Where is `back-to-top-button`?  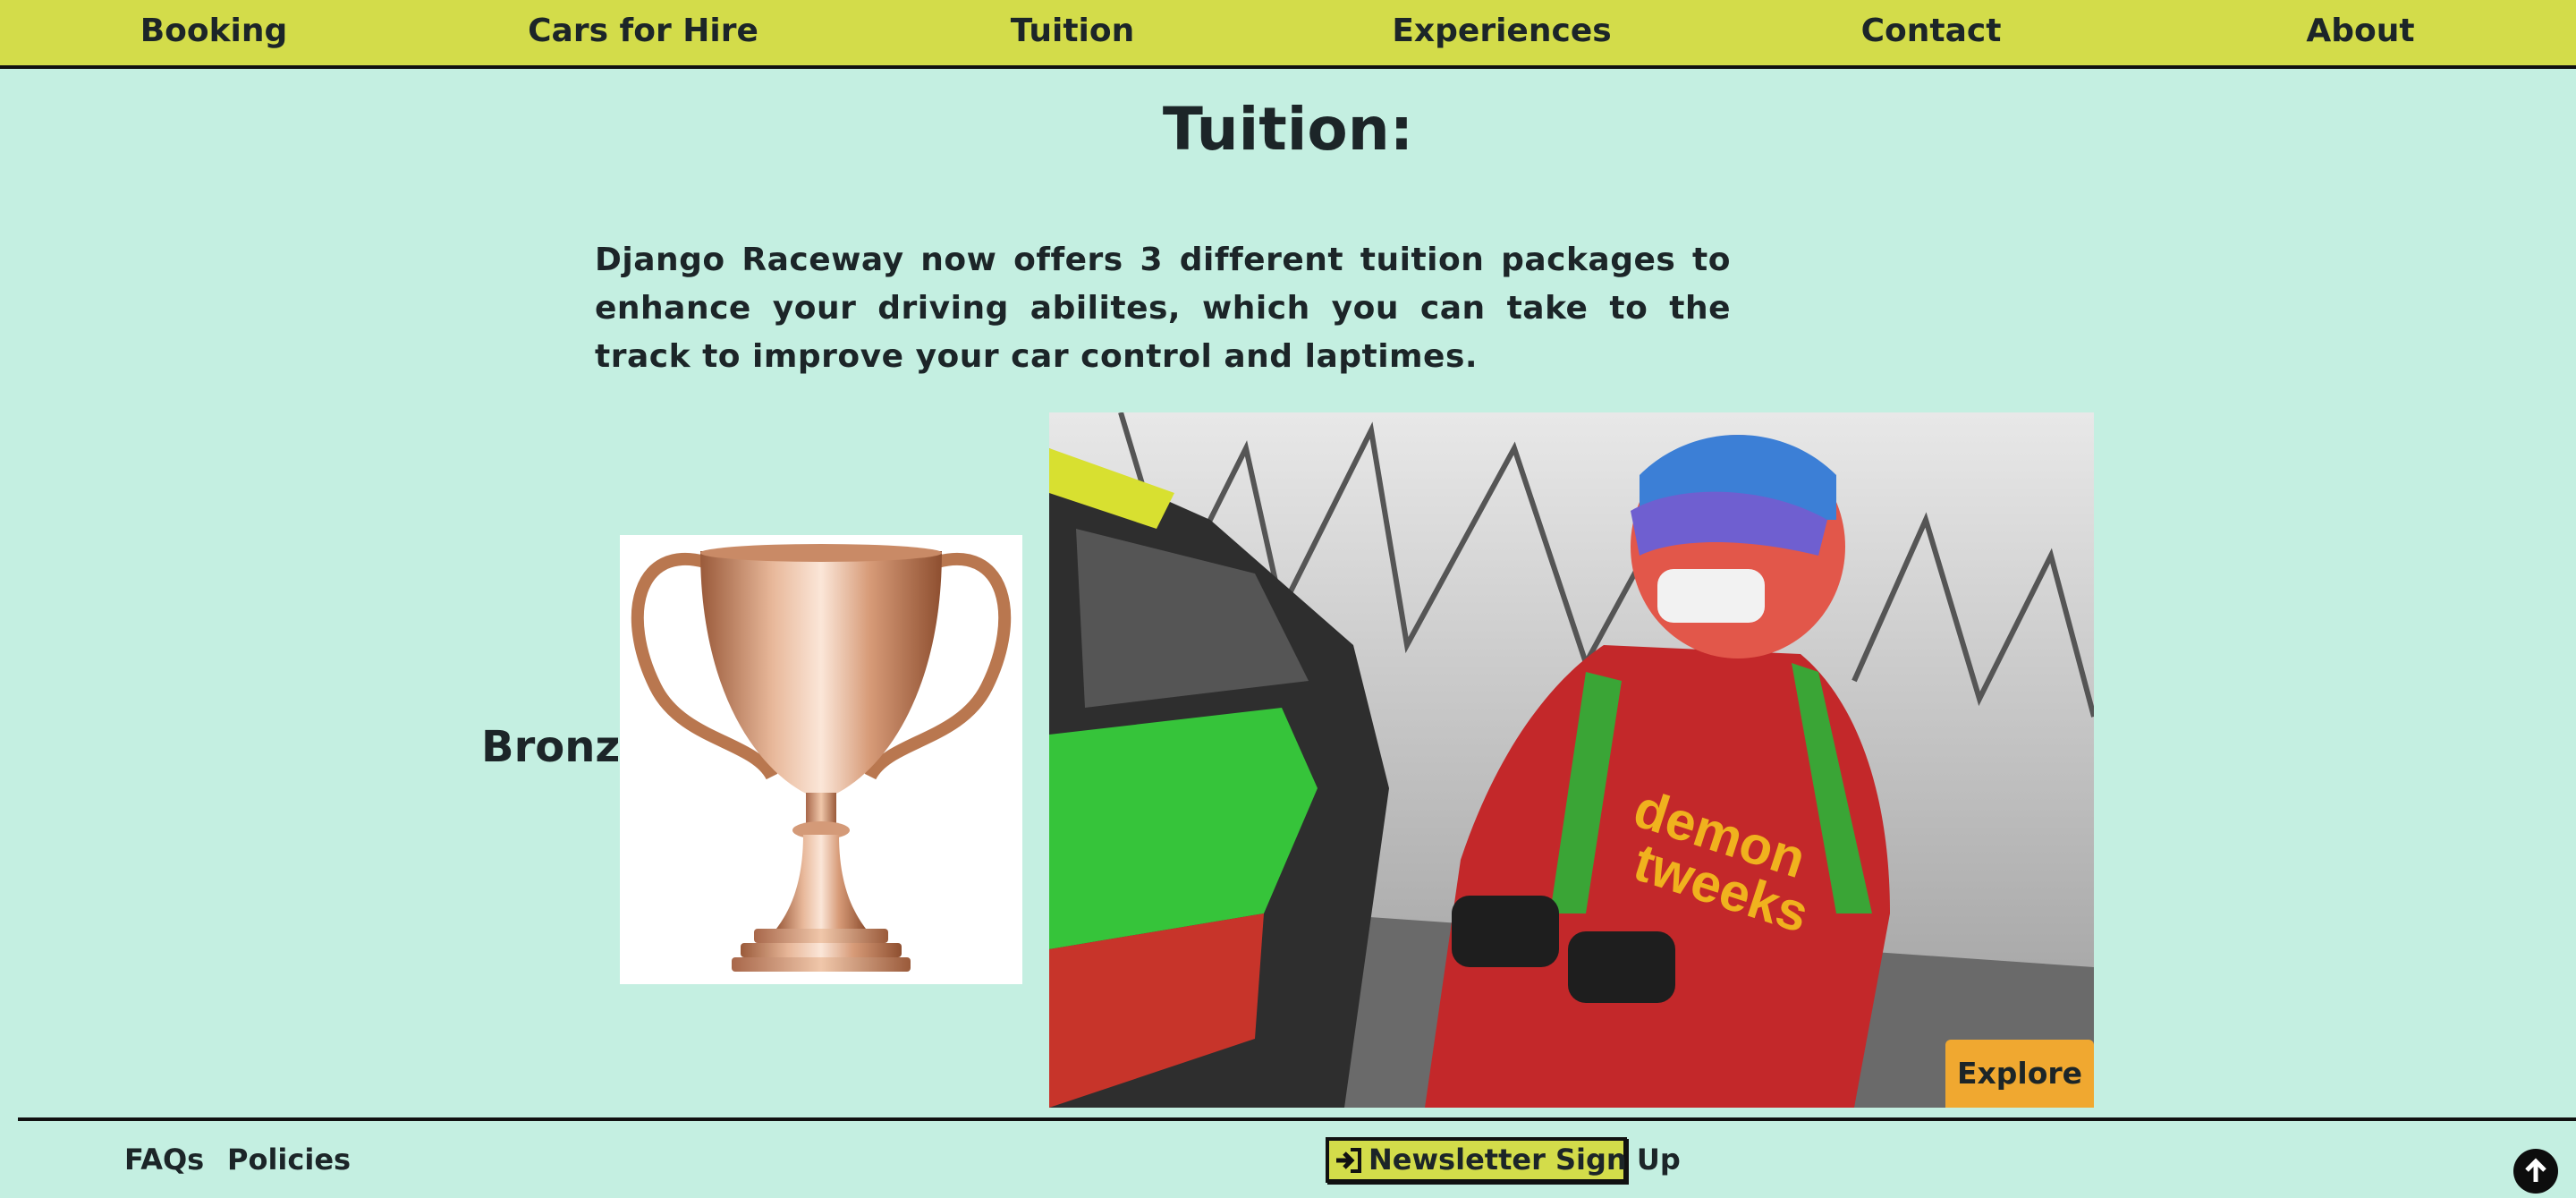 back-to-top-button is located at coordinates (2535, 1171).